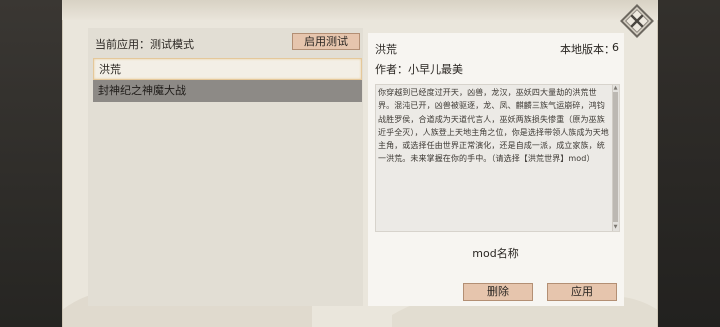  Describe the element at coordinates (582, 292) in the screenshot. I see `apply-button: 应用` at that location.